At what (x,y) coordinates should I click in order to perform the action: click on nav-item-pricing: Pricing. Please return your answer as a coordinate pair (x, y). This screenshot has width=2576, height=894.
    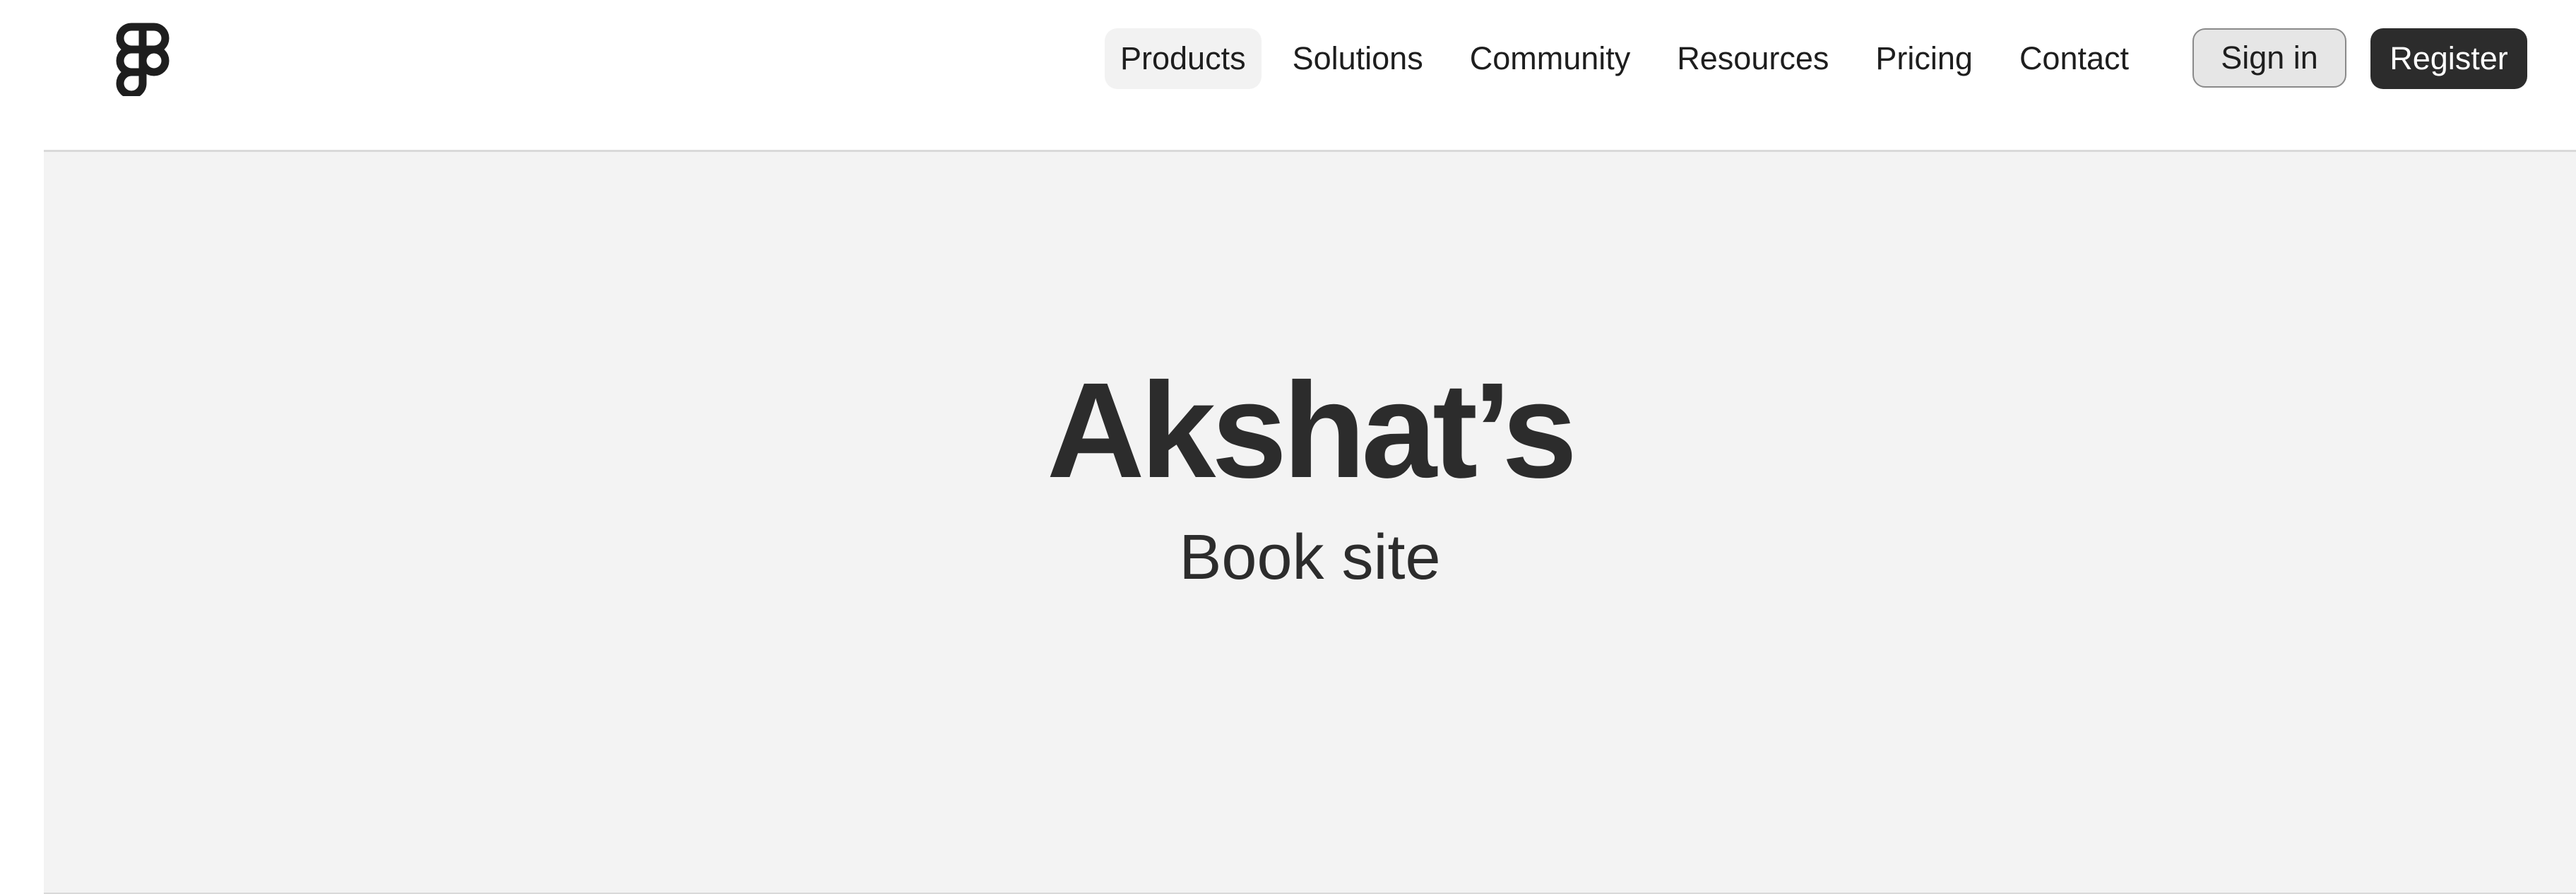
    Looking at the image, I should click on (1924, 58).